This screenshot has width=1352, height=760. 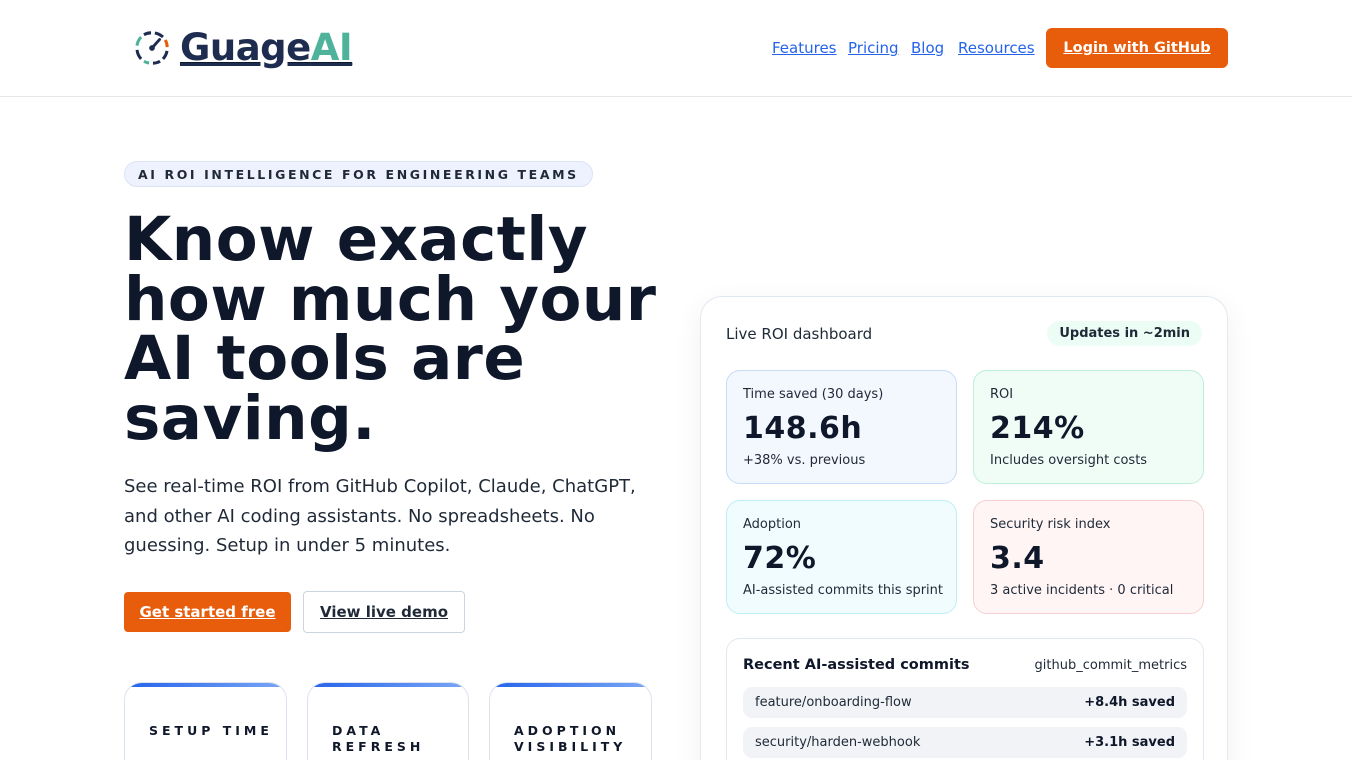 What do you see at coordinates (1137, 48) in the screenshot?
I see `login-with-github-button: Login with GitHub` at bounding box center [1137, 48].